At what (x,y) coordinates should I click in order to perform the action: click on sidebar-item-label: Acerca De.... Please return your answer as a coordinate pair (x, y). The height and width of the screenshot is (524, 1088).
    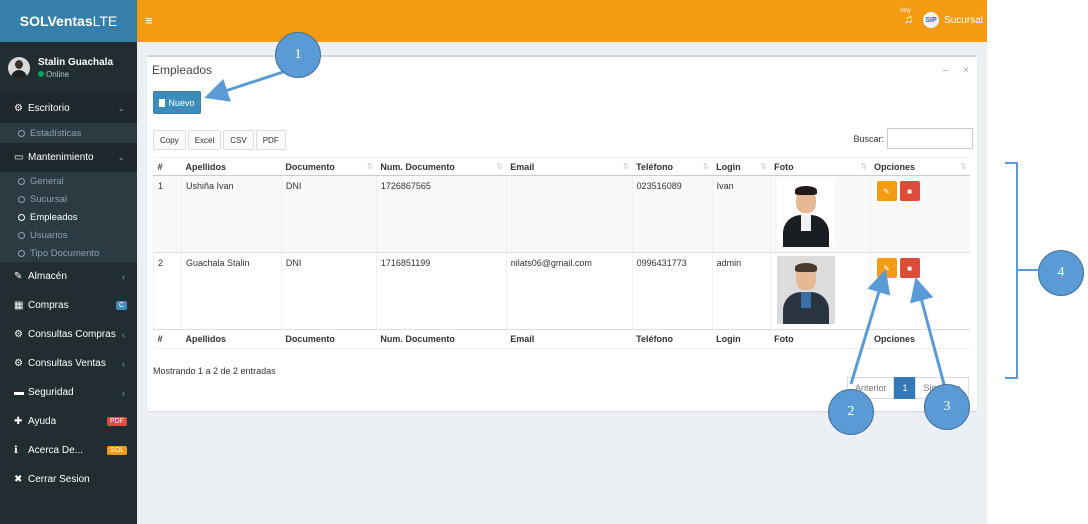
    Looking at the image, I should click on (56, 450).